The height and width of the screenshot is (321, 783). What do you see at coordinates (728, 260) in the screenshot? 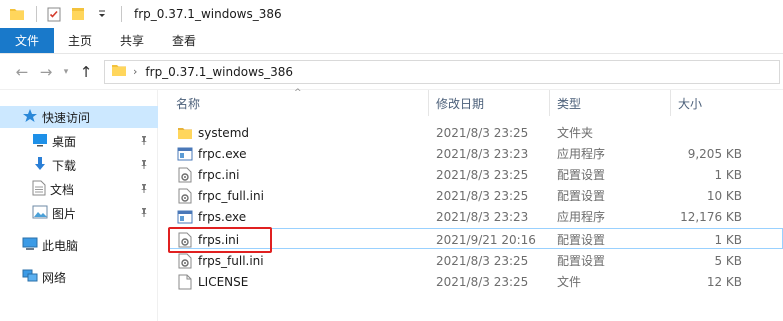
I see `file-size: 5 KB` at bounding box center [728, 260].